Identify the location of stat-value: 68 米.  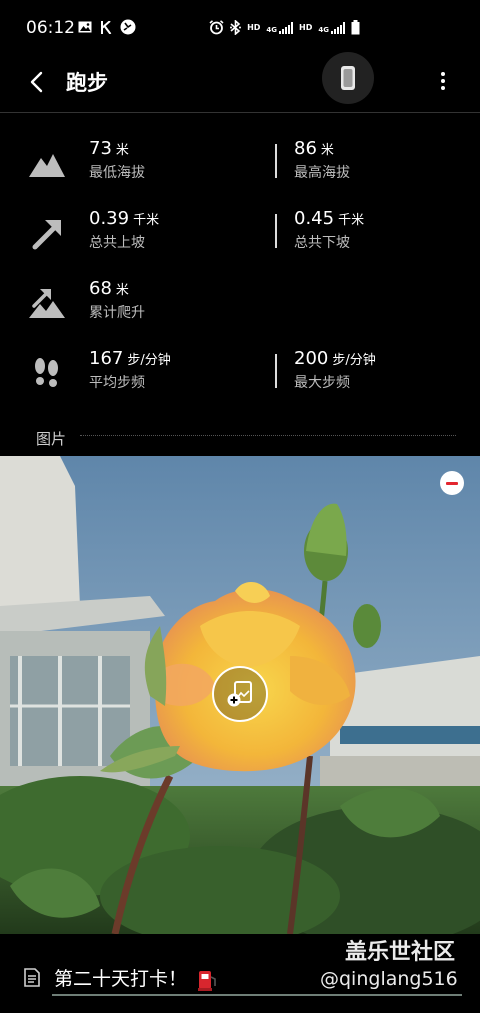
(109, 288).